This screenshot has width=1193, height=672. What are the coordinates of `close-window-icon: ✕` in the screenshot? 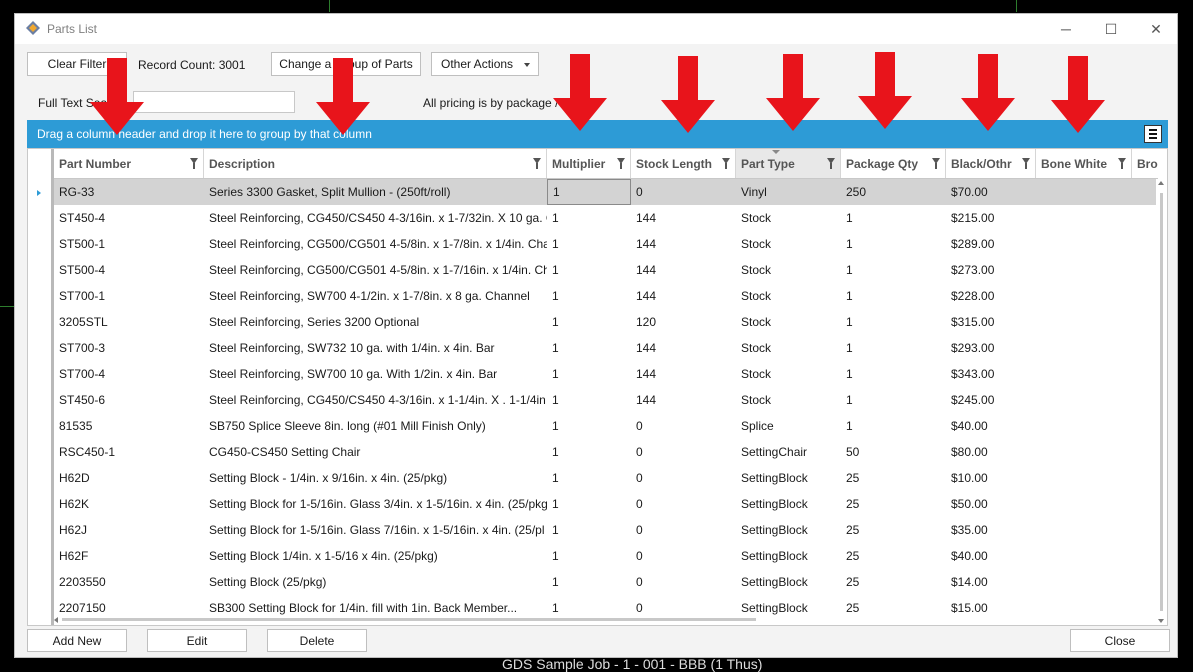 It's located at (1156, 29).